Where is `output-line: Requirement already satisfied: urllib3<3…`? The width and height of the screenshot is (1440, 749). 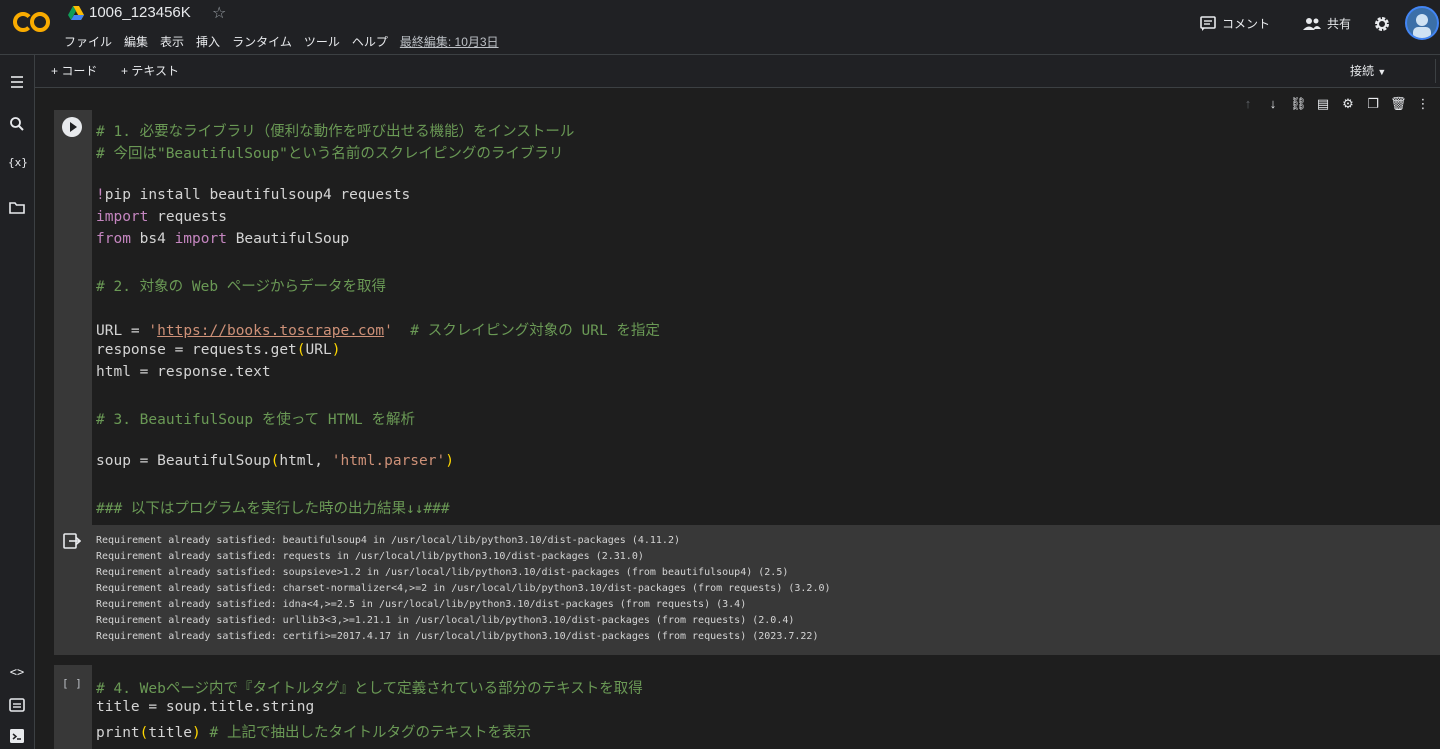
output-line: Requirement already satisfied: urllib3<3… is located at coordinates (445, 620).